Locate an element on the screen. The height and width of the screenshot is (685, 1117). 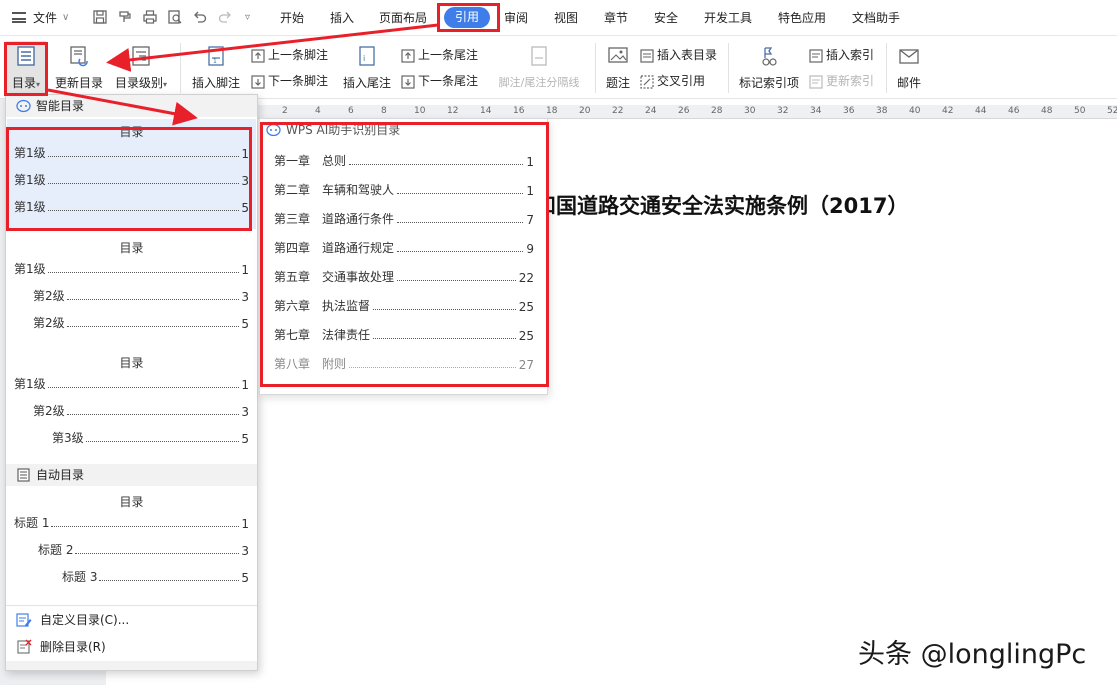
toc-level-icon is located at coordinates (141, 56).